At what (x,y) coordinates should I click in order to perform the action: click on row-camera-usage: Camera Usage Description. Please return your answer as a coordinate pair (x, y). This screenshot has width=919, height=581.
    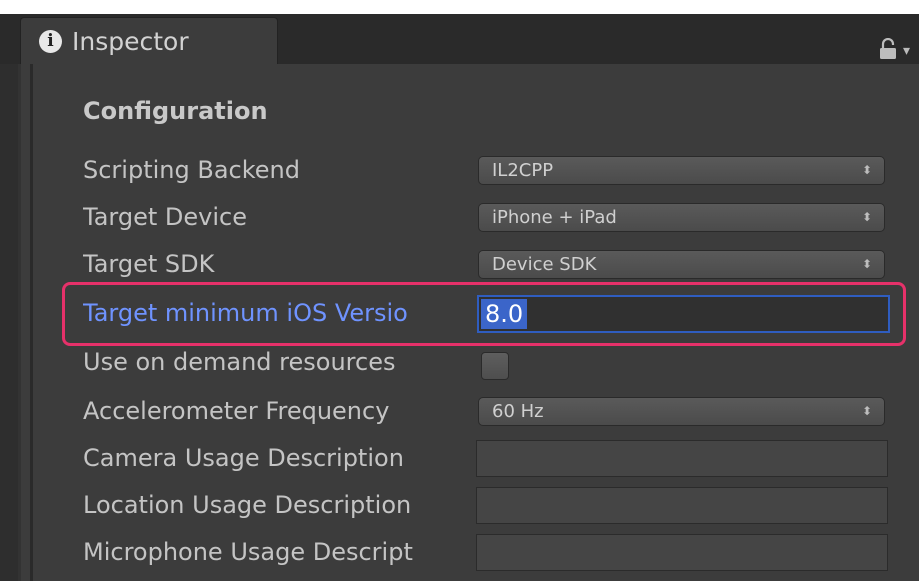
    Looking at the image, I should click on (493, 458).